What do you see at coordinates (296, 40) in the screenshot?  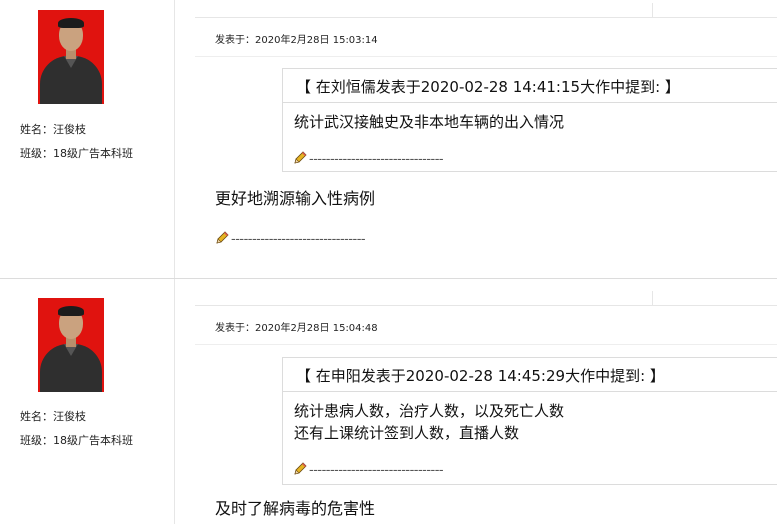 I see `post-timestamp: 发表于：2020年2月28日 15:03:14` at bounding box center [296, 40].